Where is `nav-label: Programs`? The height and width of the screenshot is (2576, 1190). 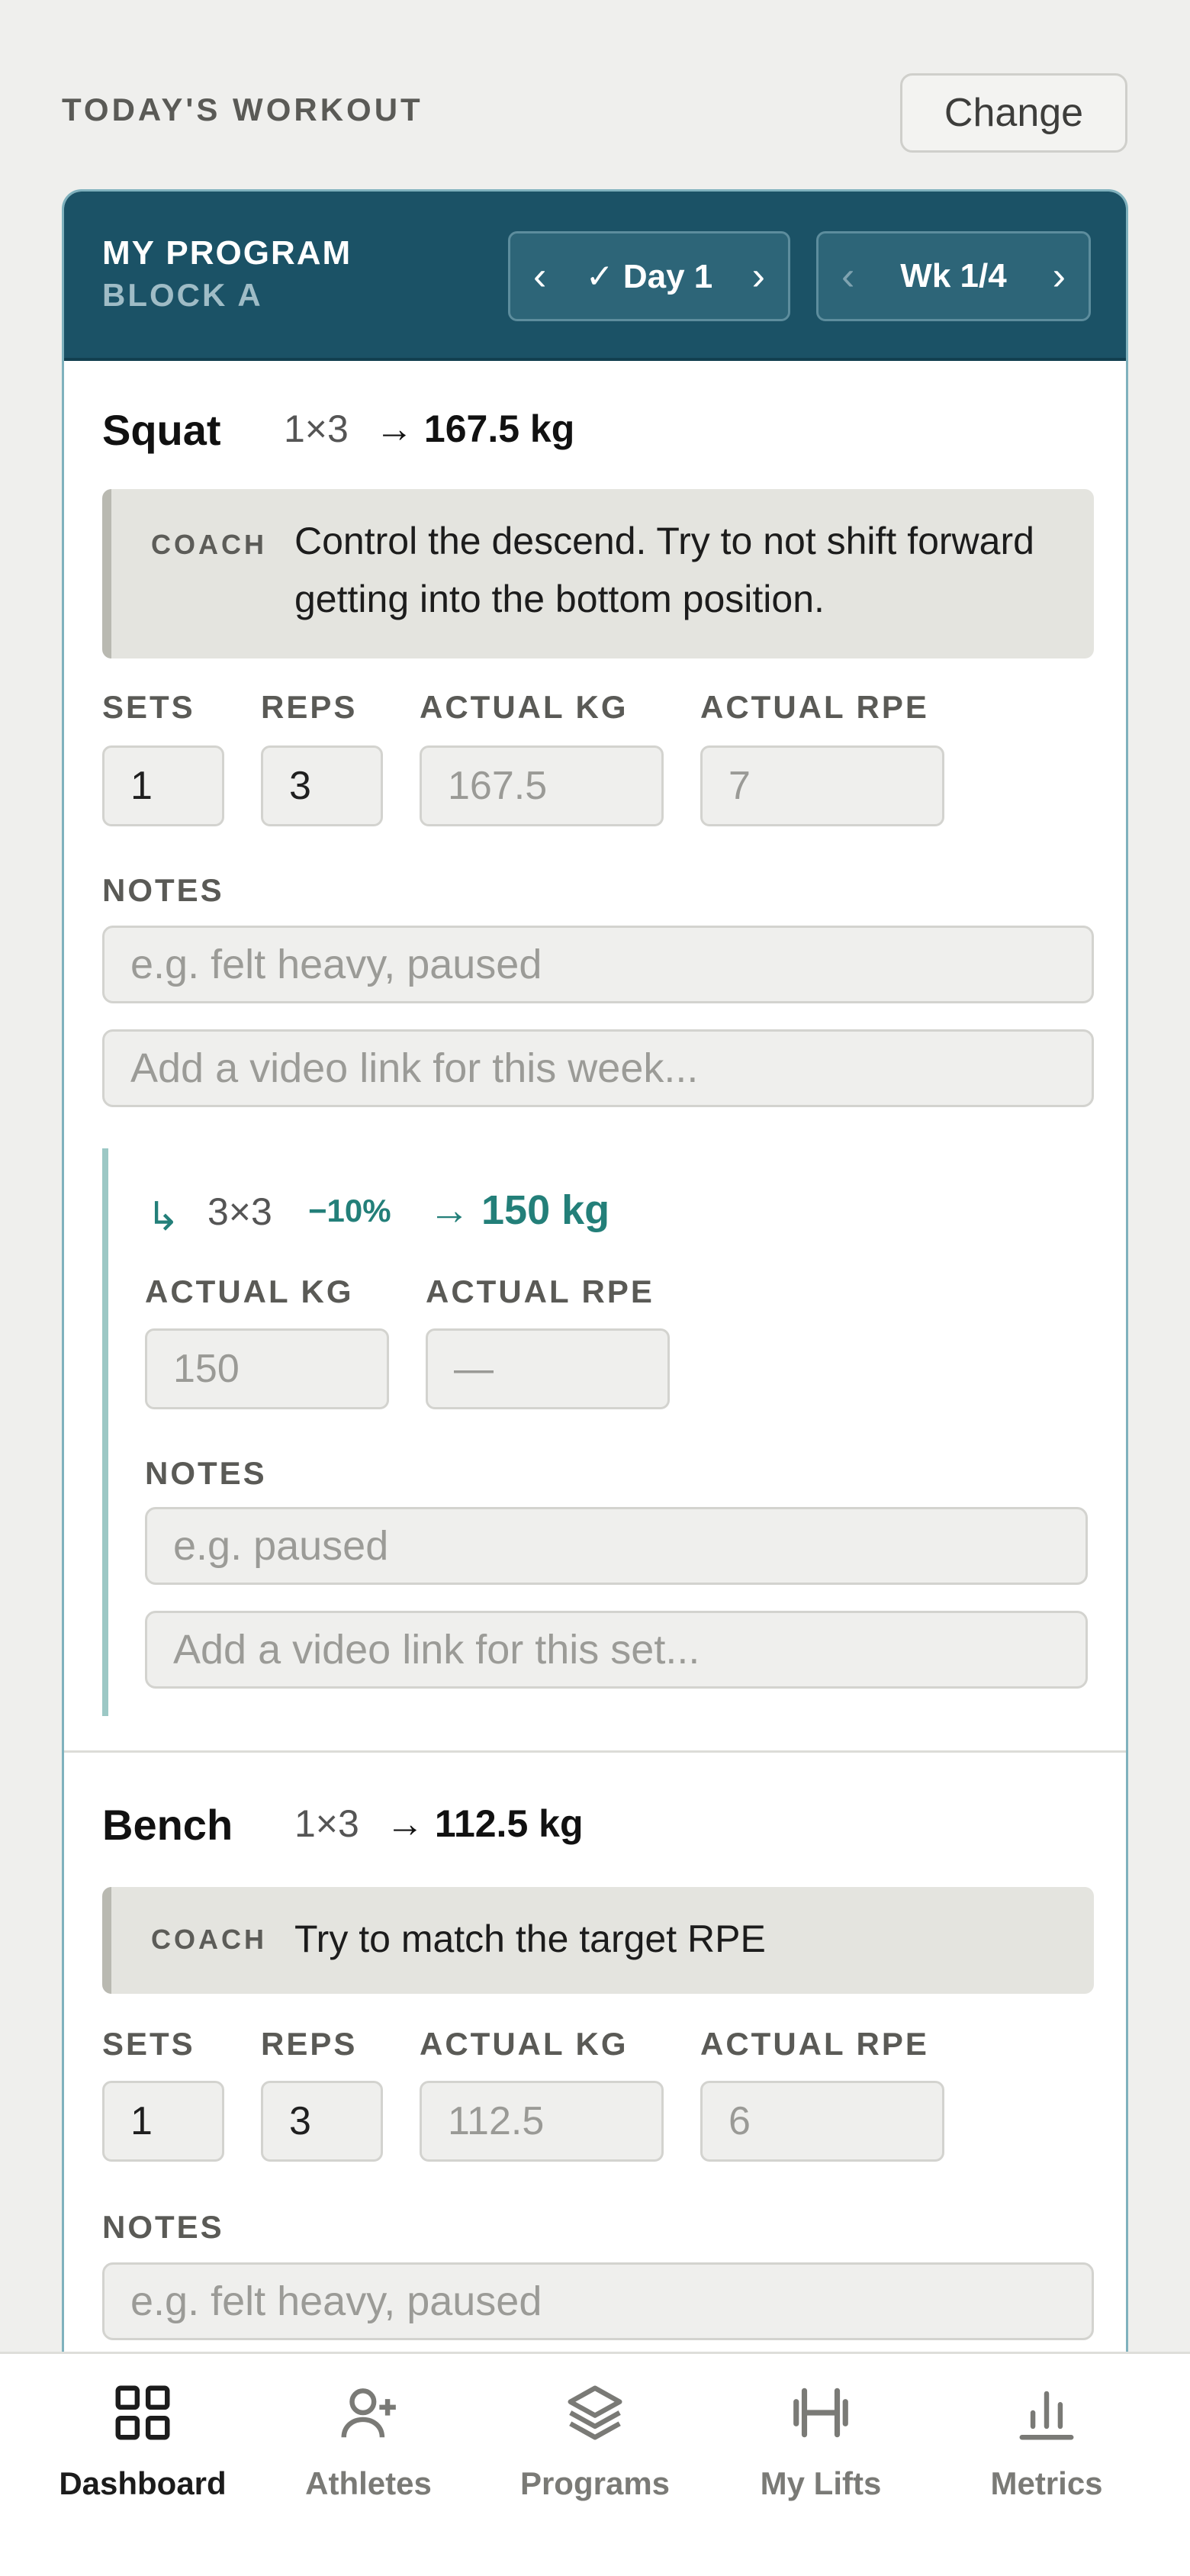 nav-label: Programs is located at coordinates (595, 2483).